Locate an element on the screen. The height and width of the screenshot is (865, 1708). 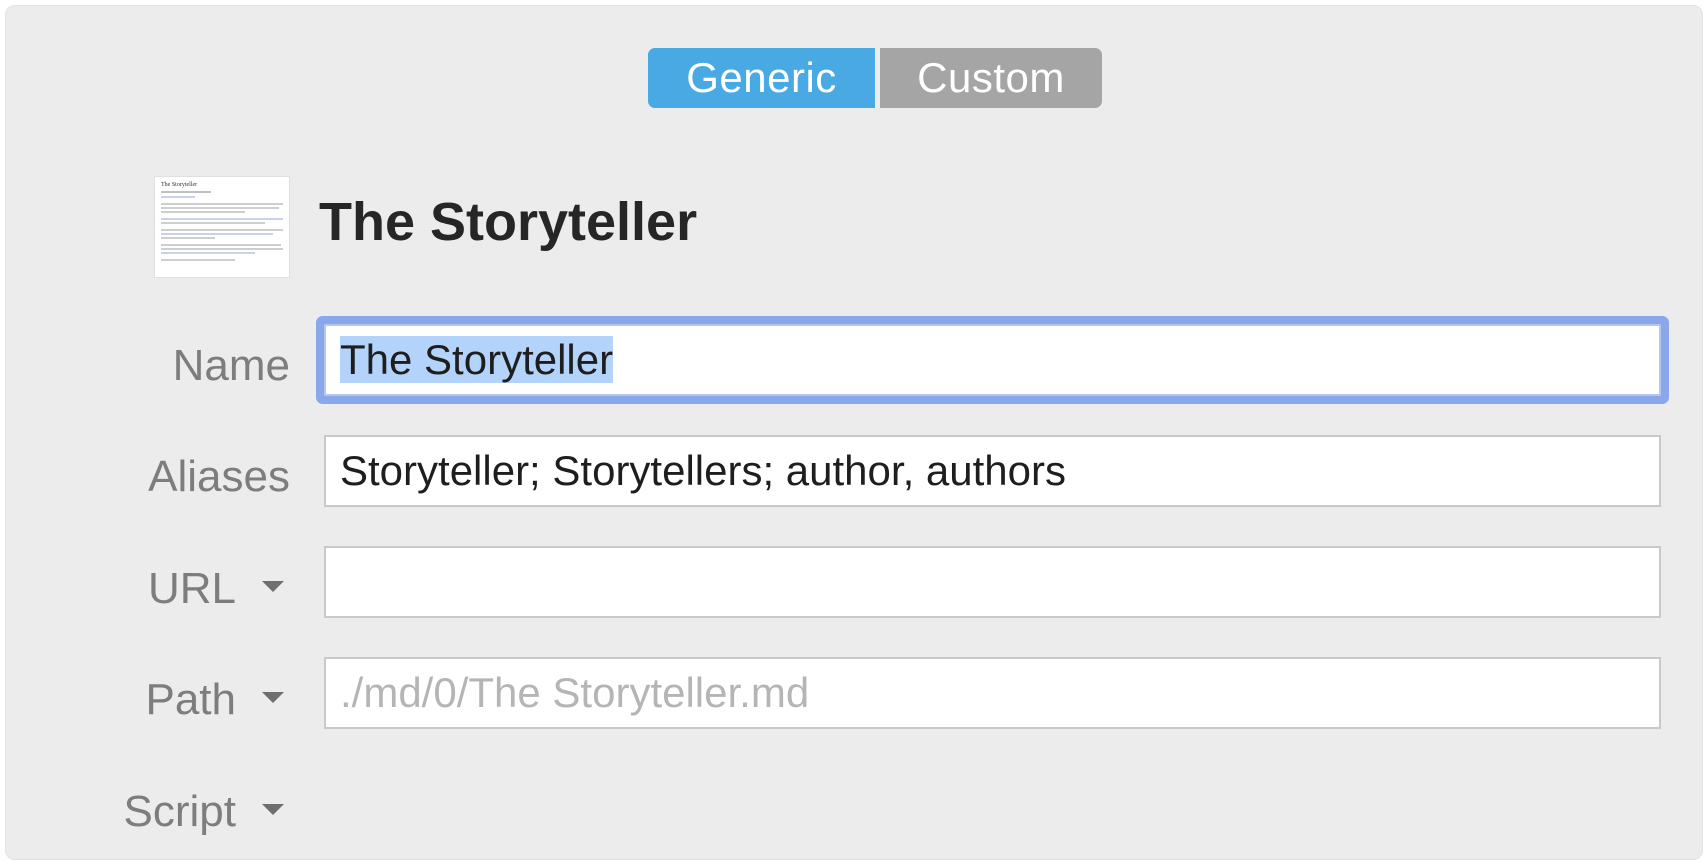
document-thumbnail: The Storyteller is located at coordinates (222, 227).